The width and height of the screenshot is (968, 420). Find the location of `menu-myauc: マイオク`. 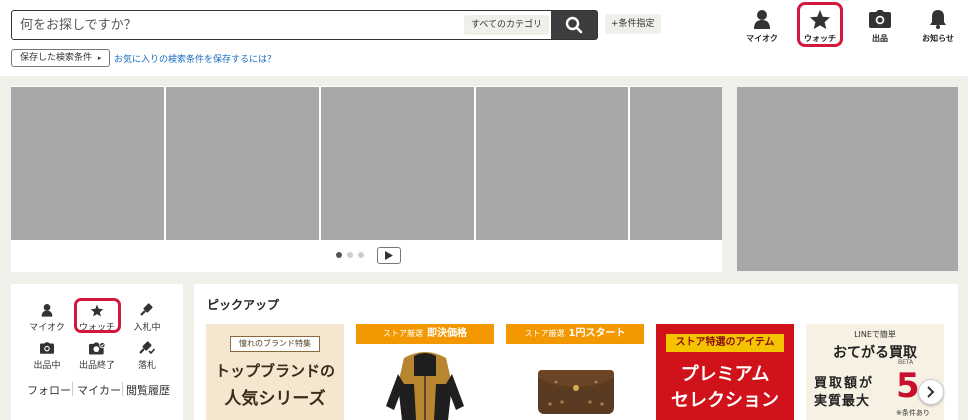

menu-myauc: マイオク is located at coordinates (47, 317).